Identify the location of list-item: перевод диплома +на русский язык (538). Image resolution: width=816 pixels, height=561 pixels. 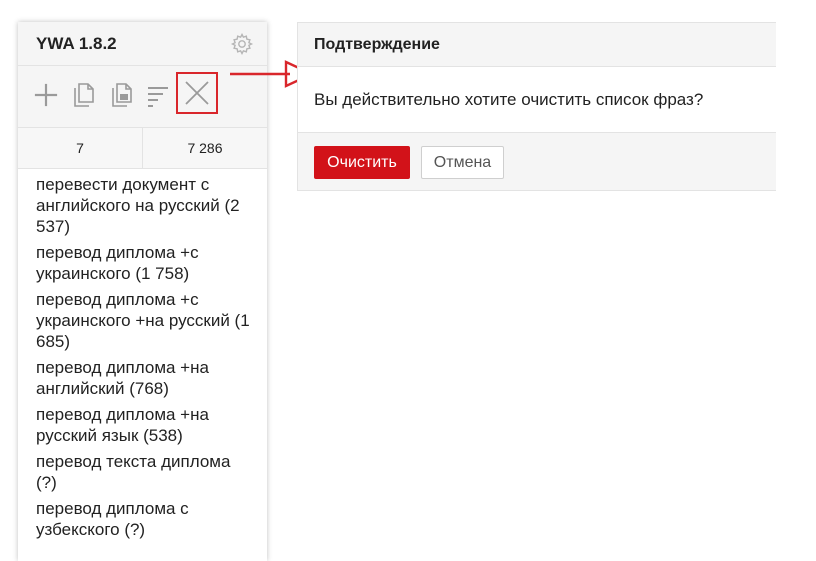
(143, 425).